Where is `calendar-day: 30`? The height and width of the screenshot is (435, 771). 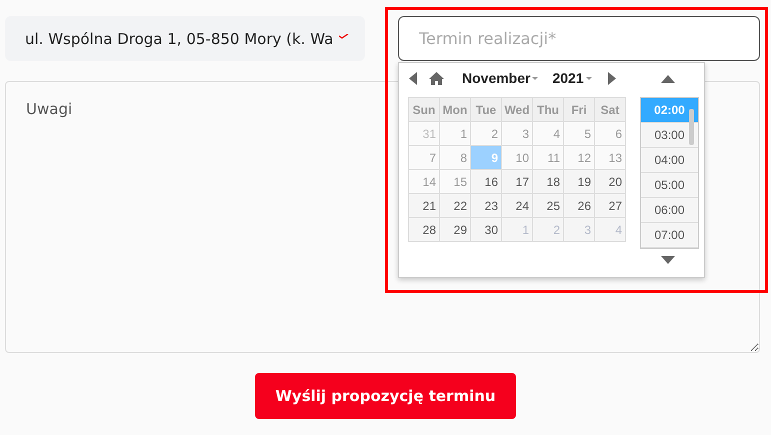
calendar-day: 30 is located at coordinates (486, 230).